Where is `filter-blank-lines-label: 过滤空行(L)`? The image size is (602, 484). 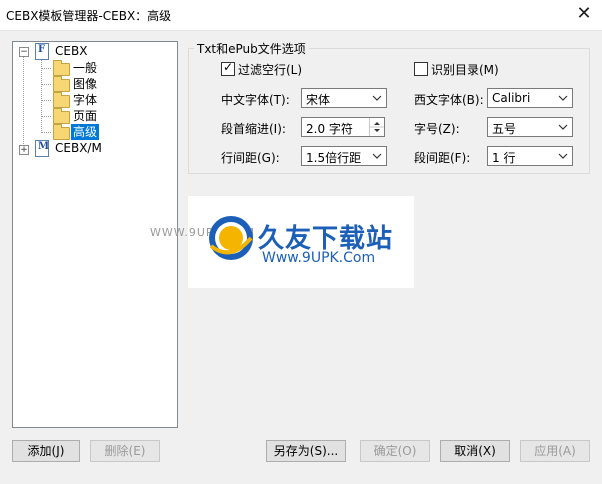 filter-blank-lines-label: 过滤空行(L) is located at coordinates (270, 69).